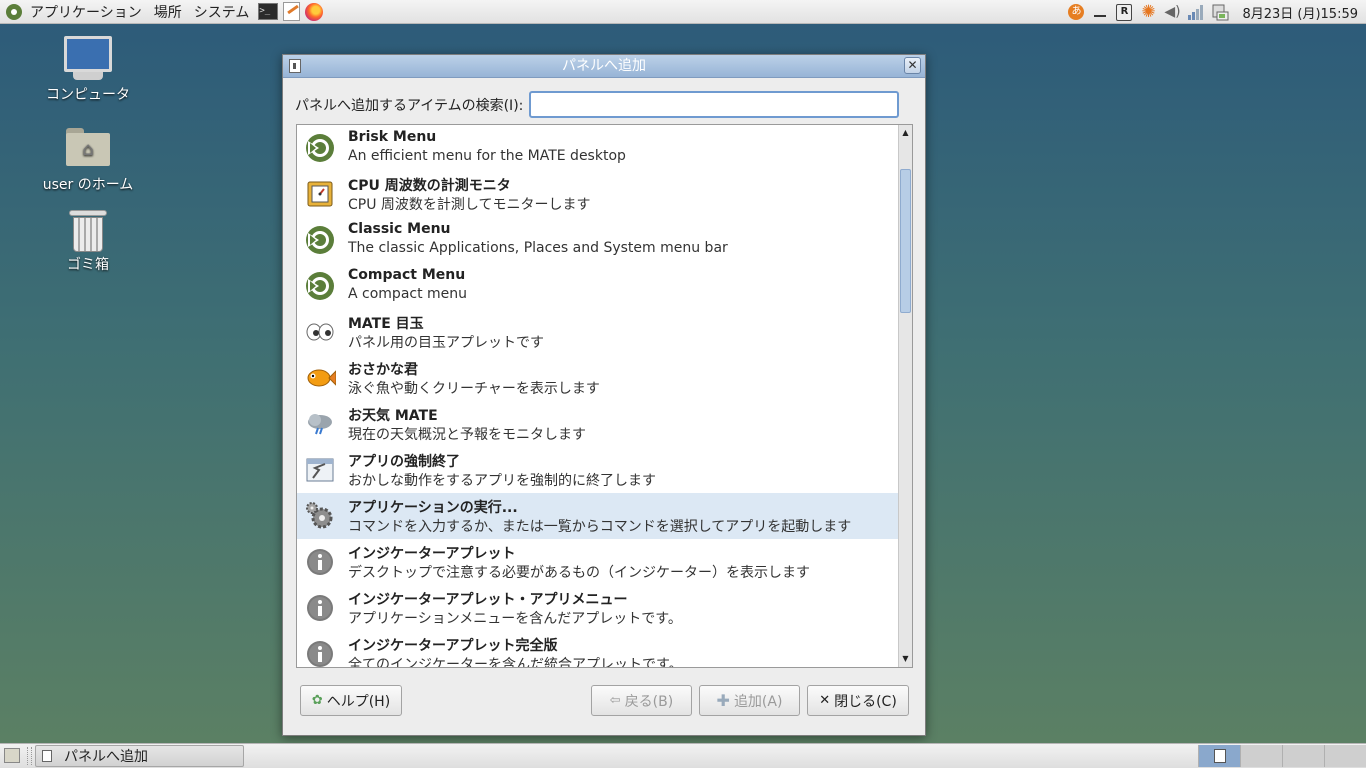 This screenshot has width=1366, height=768. Describe the element at coordinates (865, 701) in the screenshot. I see `close-button-label: 閉じる(C)` at that location.